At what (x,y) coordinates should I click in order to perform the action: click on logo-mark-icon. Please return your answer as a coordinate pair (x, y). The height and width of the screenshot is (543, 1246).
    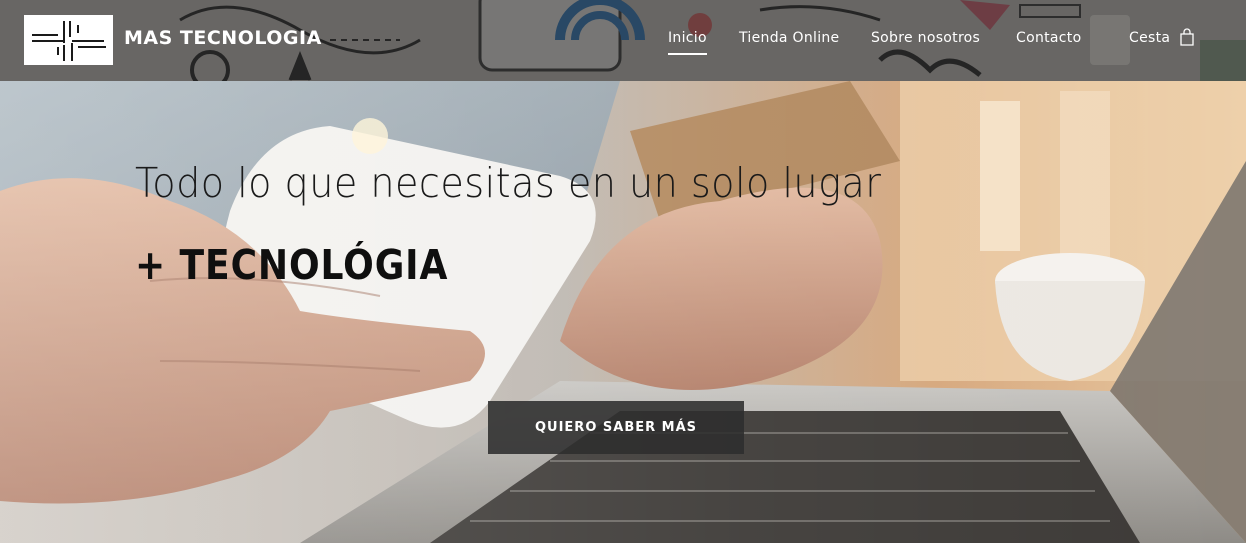
    Looking at the image, I should click on (69, 41).